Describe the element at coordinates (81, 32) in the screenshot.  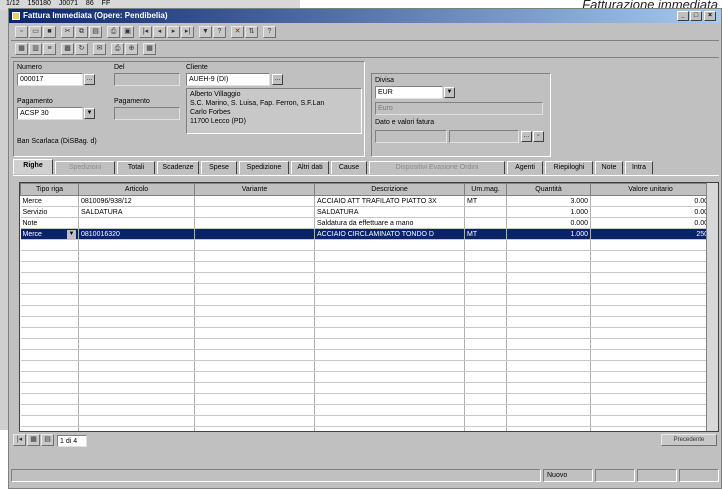
I see `copy-icon: ⧉` at that location.